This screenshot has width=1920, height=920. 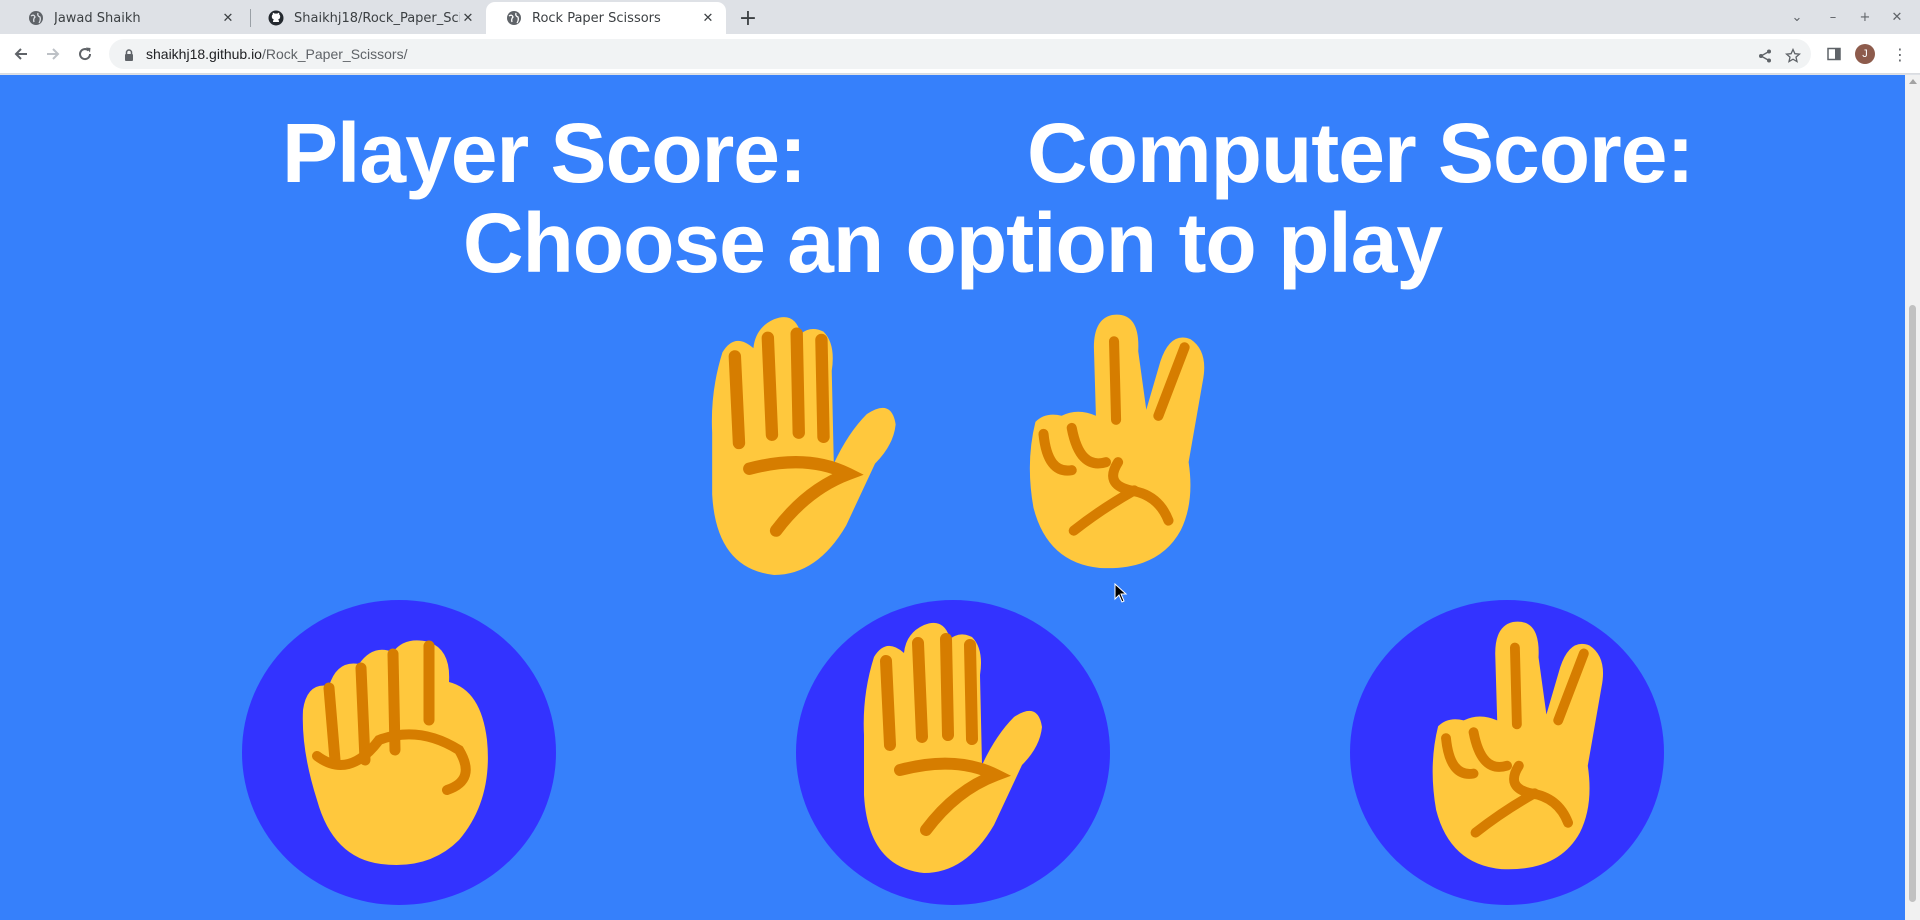 What do you see at coordinates (1793, 56) in the screenshot?
I see `bookmark-star-icon` at bounding box center [1793, 56].